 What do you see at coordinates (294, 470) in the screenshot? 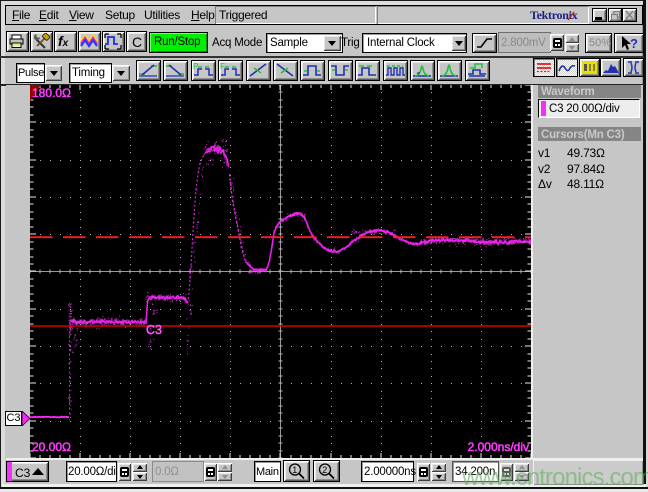
I see `svg-text: 1` at bounding box center [294, 470].